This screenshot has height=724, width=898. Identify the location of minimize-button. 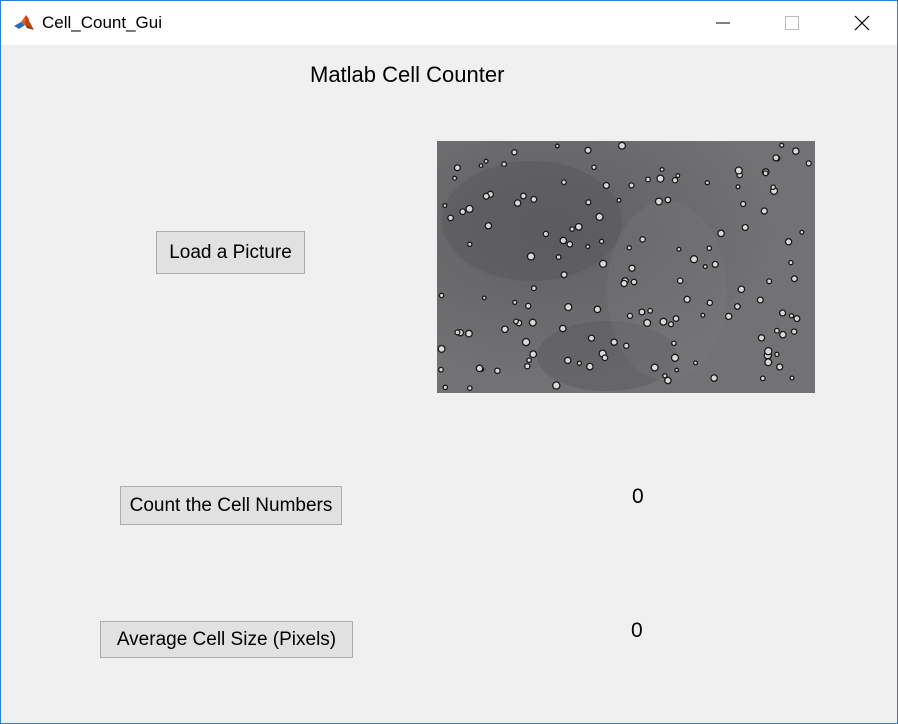
(723, 23).